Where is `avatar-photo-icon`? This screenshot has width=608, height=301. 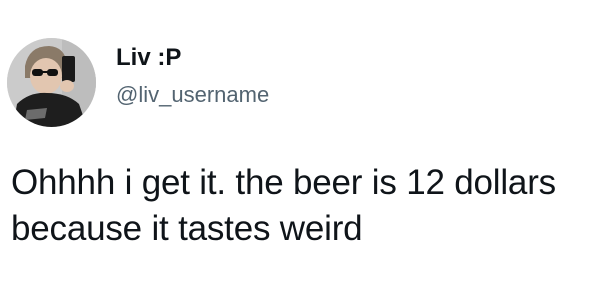 avatar-photo-icon is located at coordinates (51, 82).